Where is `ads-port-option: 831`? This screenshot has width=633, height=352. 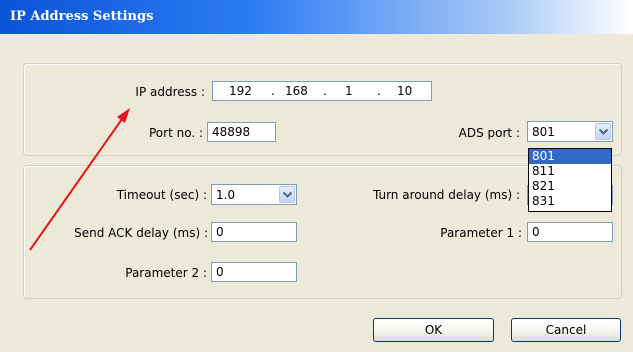 ads-port-option: 831 is located at coordinates (570, 201).